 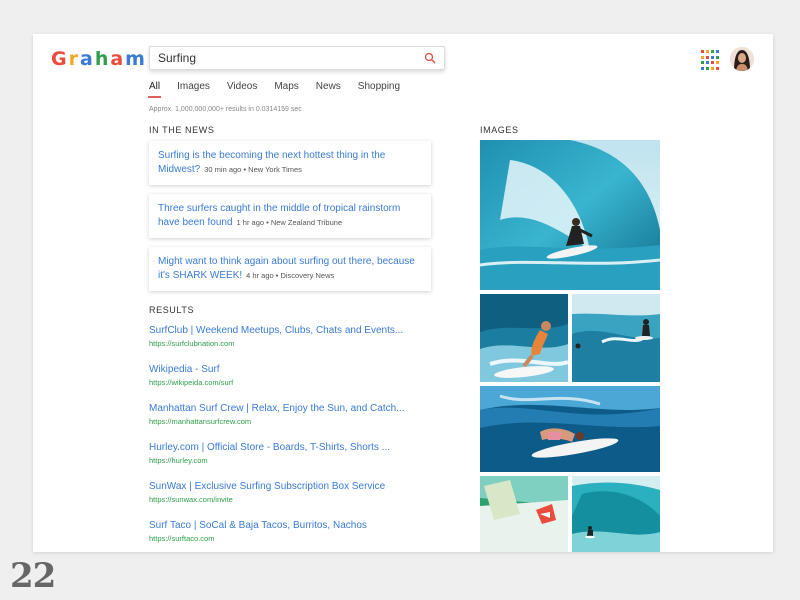 What do you see at coordinates (290, 275) in the screenshot?
I see `news-meta: 4 hr ago • Discovery News` at bounding box center [290, 275].